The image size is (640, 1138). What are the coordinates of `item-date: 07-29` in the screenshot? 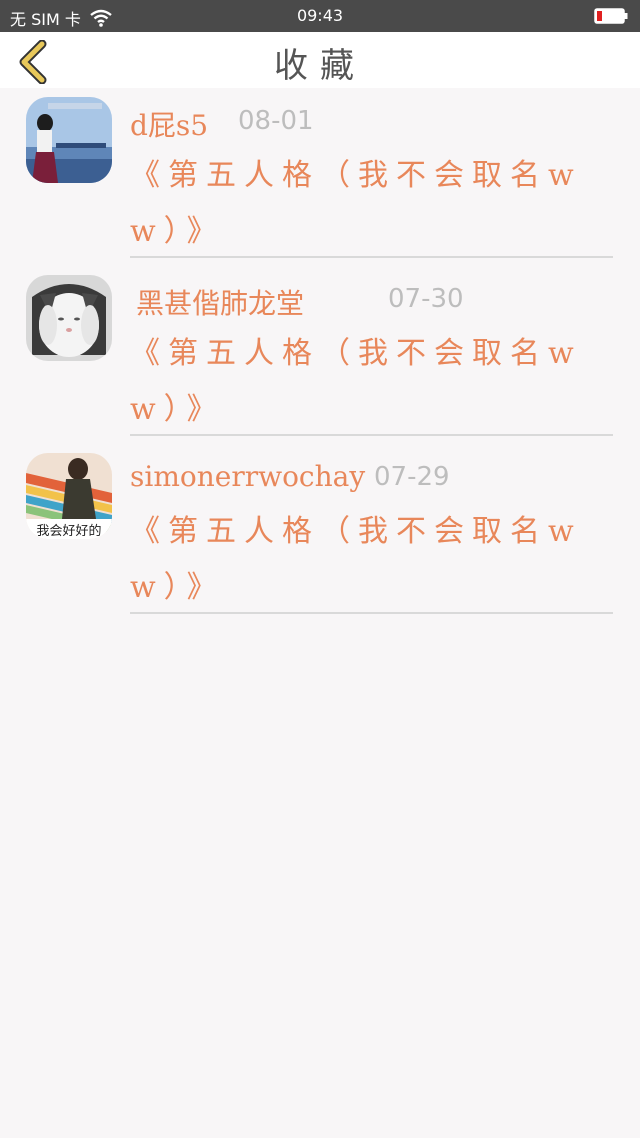 It's located at (412, 477).